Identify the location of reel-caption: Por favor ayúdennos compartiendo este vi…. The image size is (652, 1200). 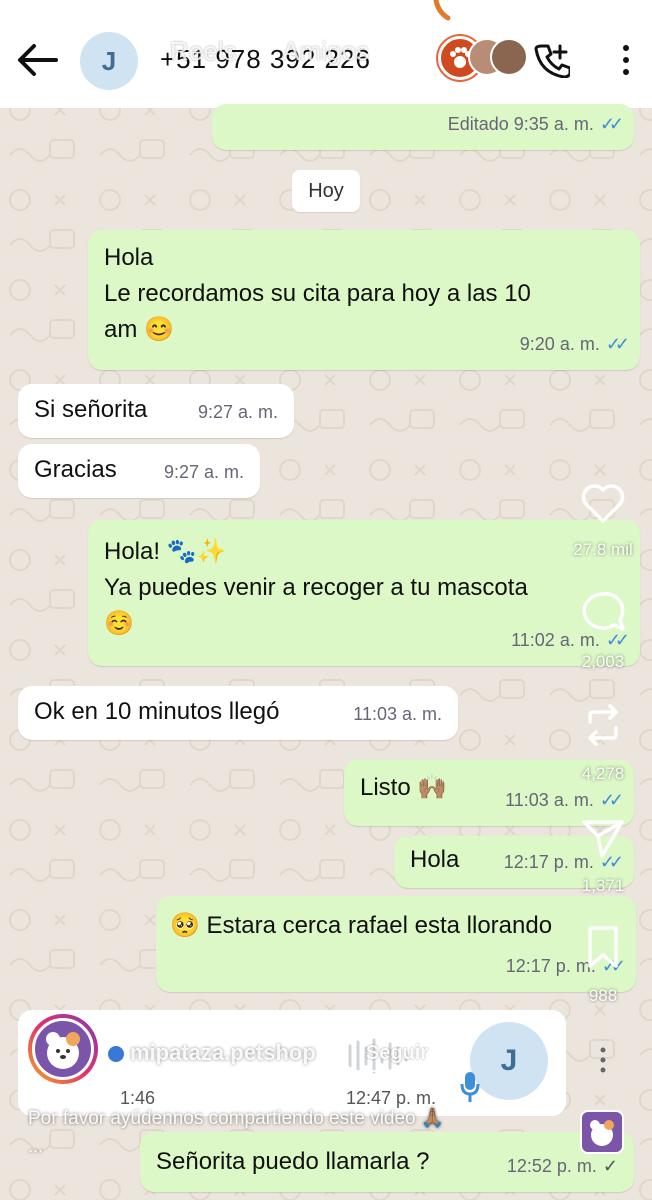
(236, 1118).